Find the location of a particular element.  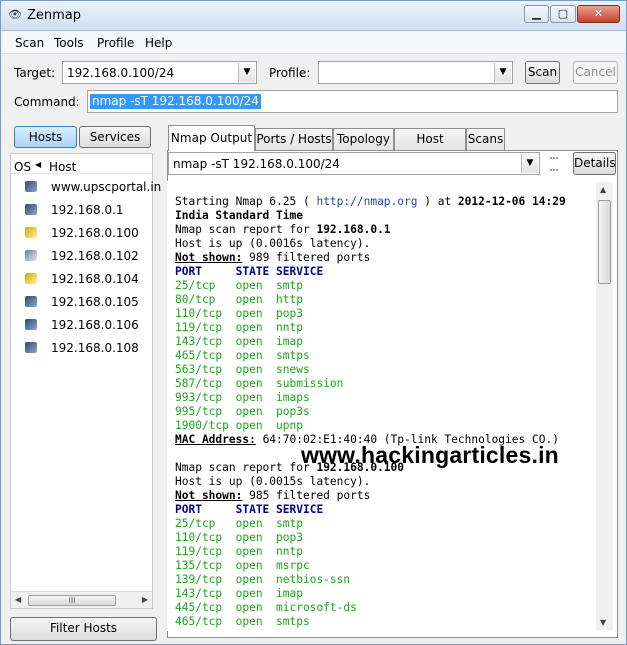

output-segment: ) at is located at coordinates (437, 201).